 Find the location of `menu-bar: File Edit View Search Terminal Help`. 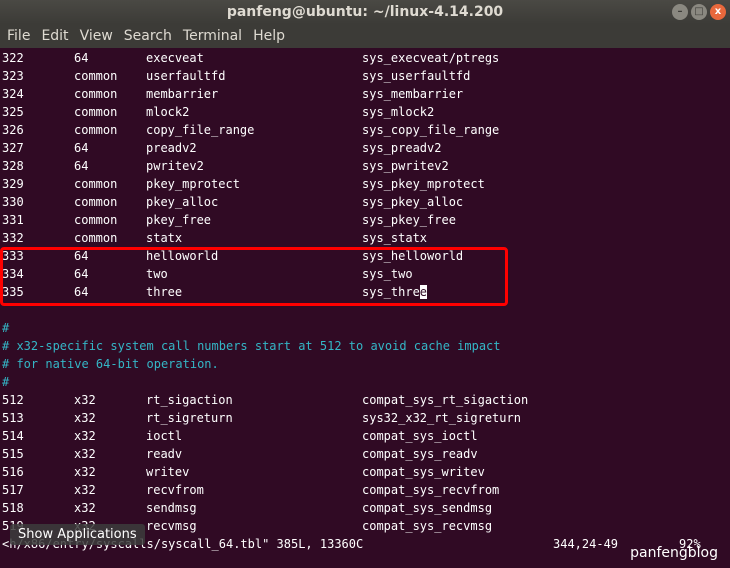

menu-bar: File Edit View Search Terminal Help is located at coordinates (365, 36).